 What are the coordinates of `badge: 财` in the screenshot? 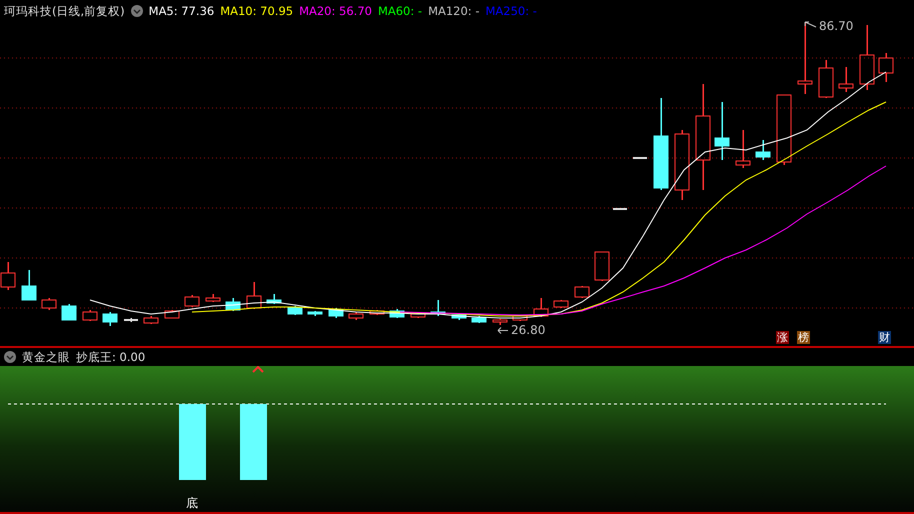 It's located at (884, 337).